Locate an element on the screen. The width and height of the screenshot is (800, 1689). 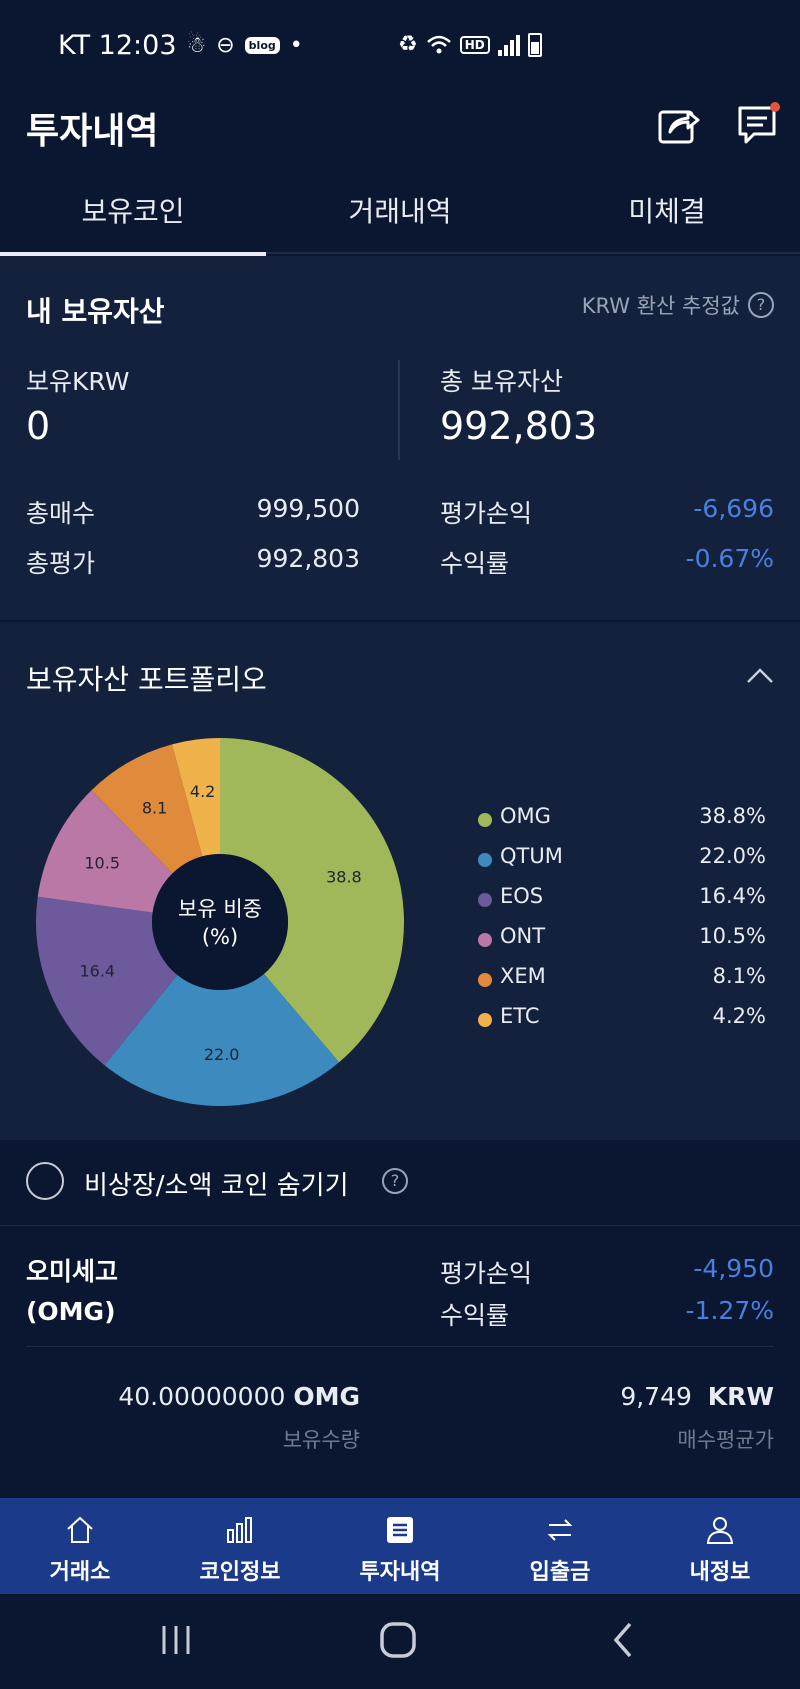
legend-item-eos: EOS 16.4% is located at coordinates (621, 904).